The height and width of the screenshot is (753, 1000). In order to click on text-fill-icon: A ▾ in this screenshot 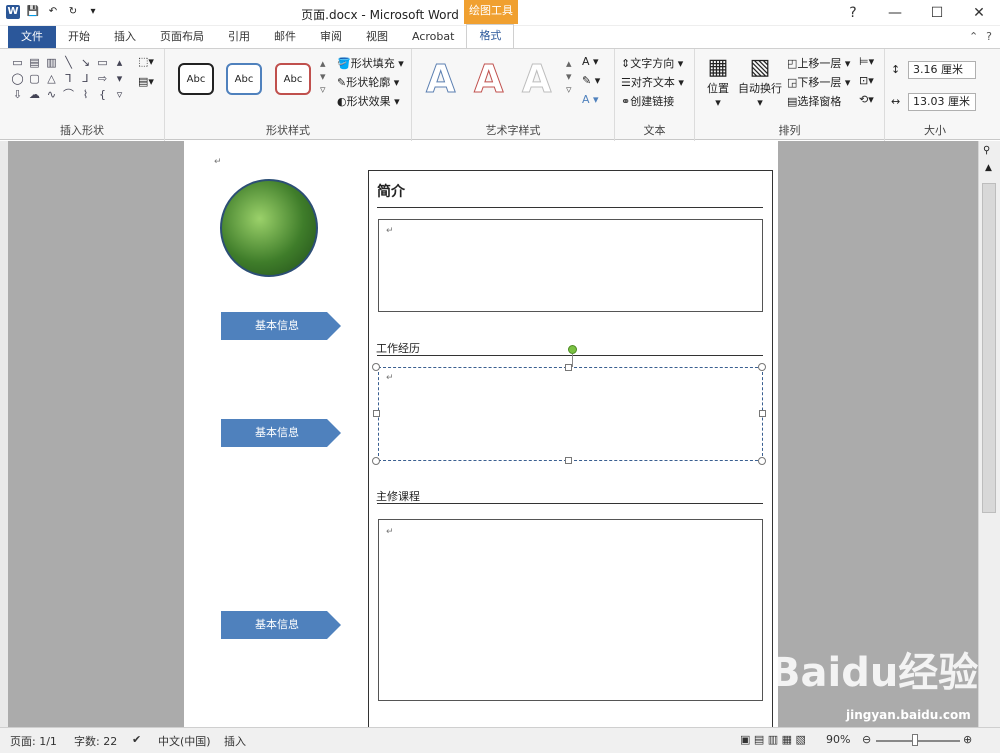, I will do `click(590, 61)`.